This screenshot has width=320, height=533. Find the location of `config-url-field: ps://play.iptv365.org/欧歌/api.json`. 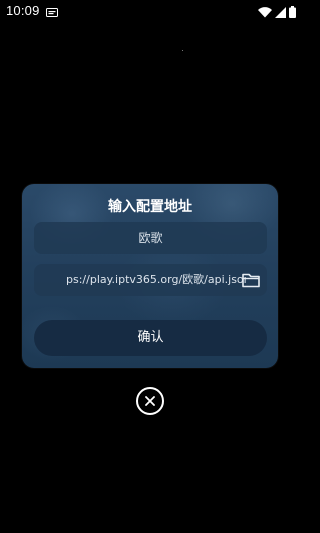

config-url-field: ps://play.iptv365.org/欧歌/api.json is located at coordinates (150, 280).